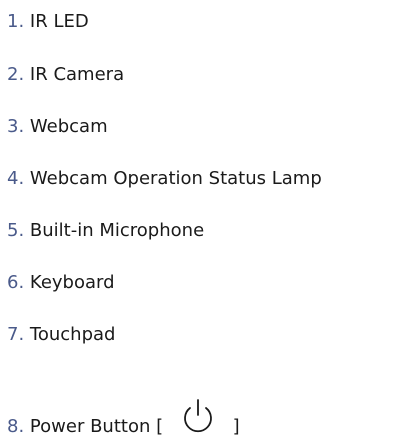  Describe the element at coordinates (72, 334) in the screenshot. I see `item-label: Touchpad` at that location.